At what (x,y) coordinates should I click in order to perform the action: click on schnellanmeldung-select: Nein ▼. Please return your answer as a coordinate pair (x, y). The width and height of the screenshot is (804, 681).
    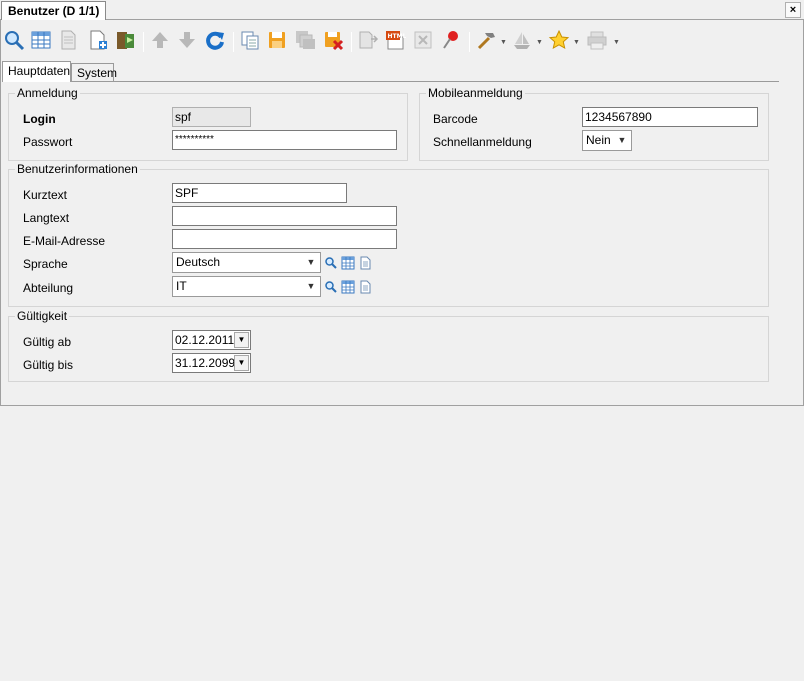
    Looking at the image, I should click on (607, 140).